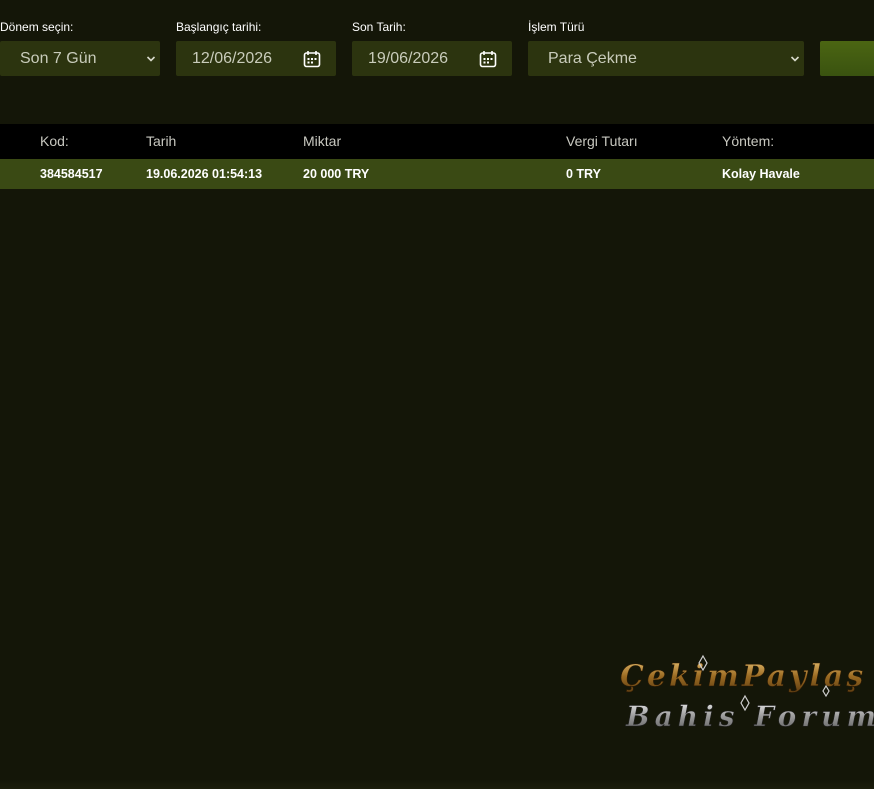 The height and width of the screenshot is (789, 874). I want to click on watermark-line2: Bahis Forum, so click(749, 716).